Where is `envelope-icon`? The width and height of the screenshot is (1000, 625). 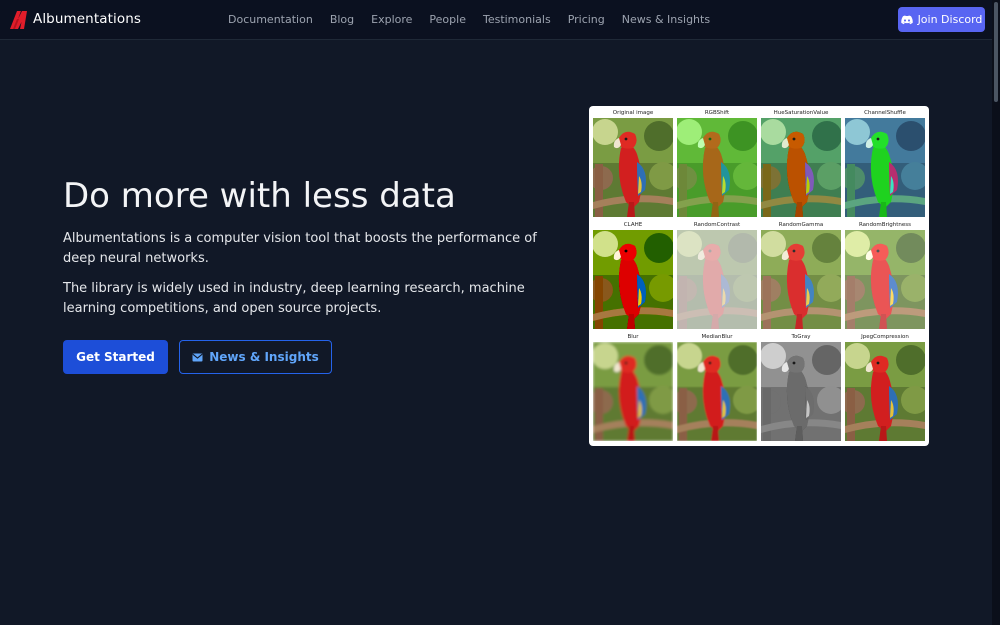
envelope-icon is located at coordinates (197, 357).